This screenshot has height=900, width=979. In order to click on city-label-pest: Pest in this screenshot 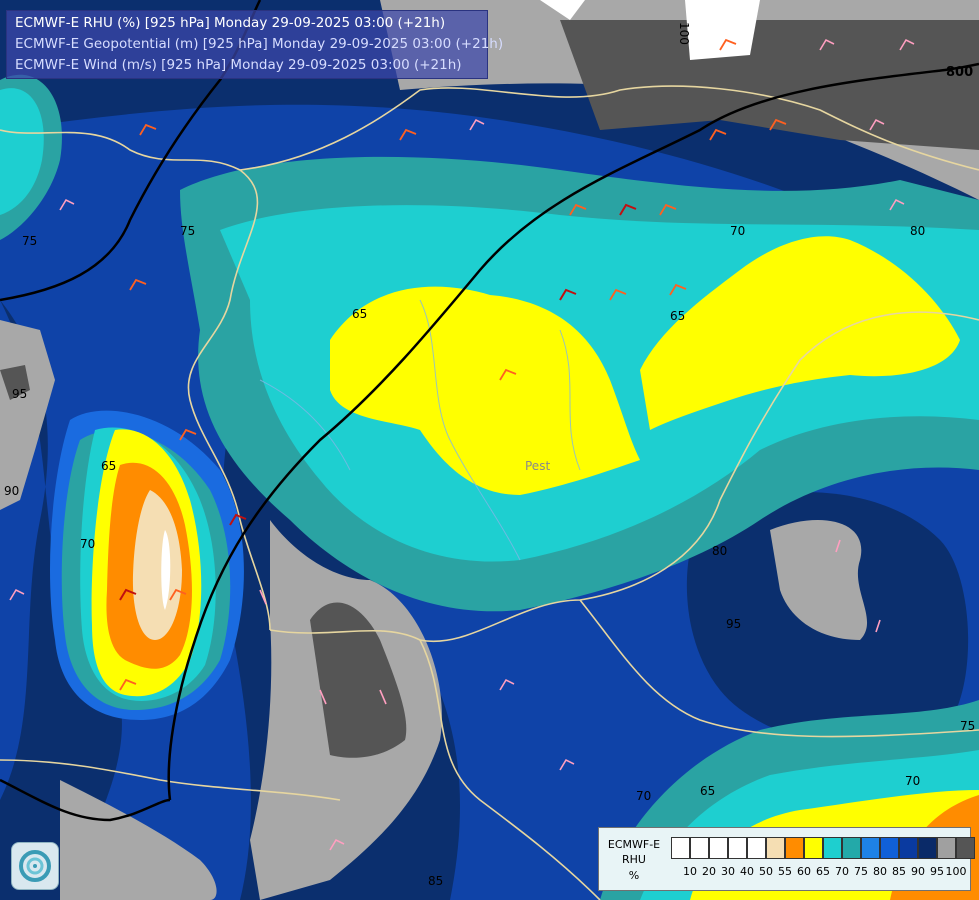, I will do `click(537, 466)`.